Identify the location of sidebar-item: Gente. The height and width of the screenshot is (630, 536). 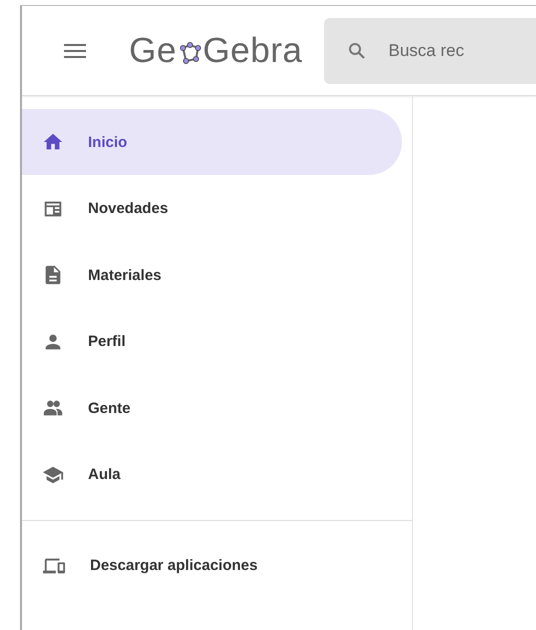
(212, 408).